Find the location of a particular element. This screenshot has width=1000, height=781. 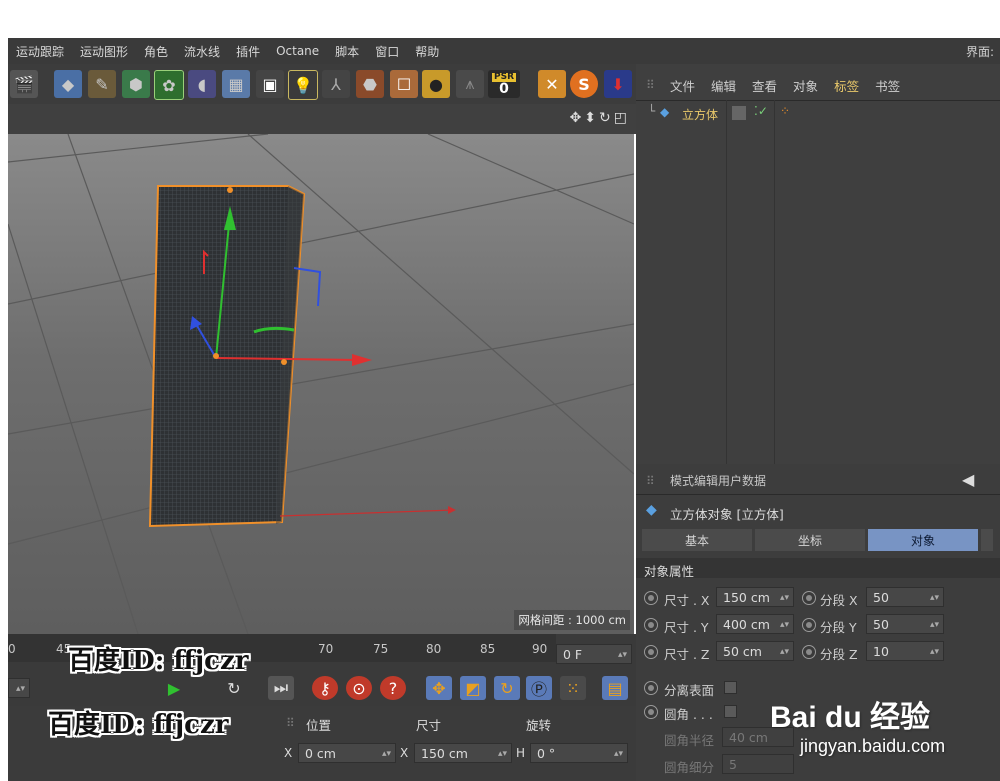

point-level-icon: ⁙ is located at coordinates (573, 688).